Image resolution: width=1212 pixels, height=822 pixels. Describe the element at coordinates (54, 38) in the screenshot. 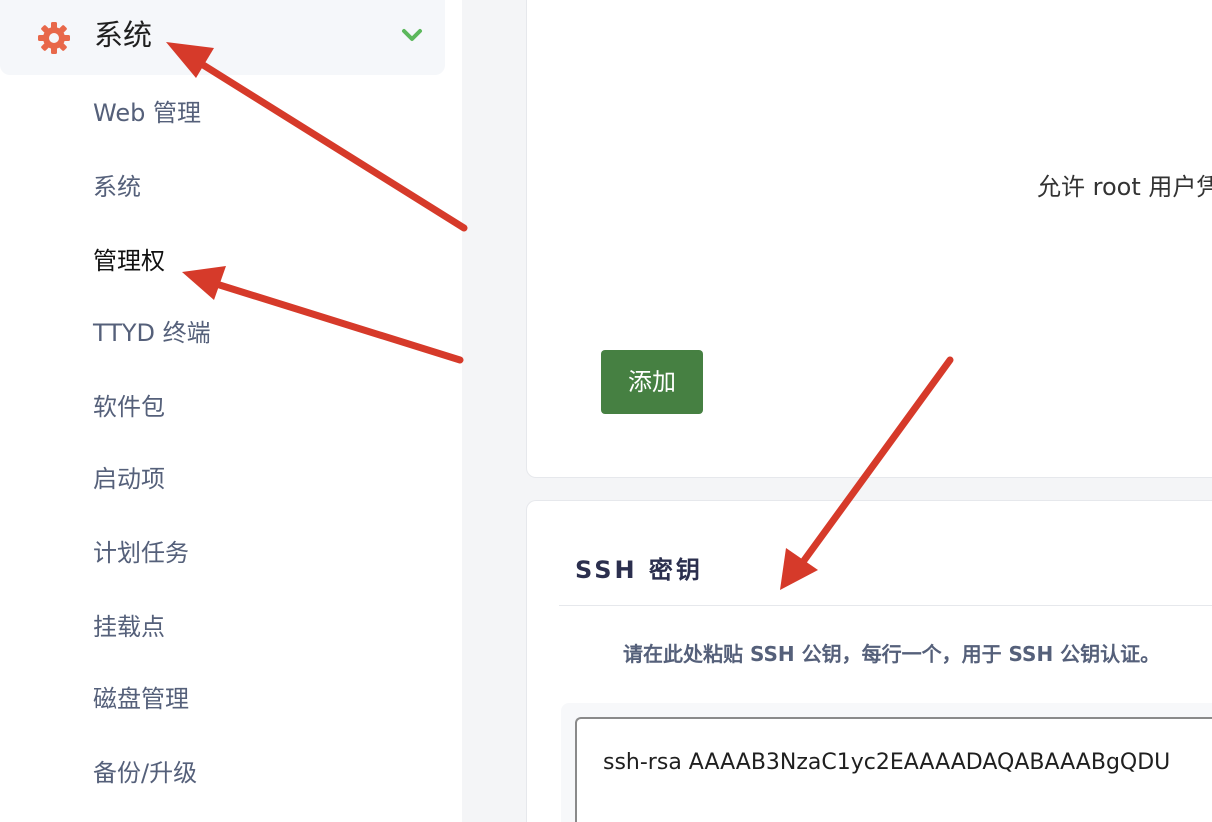

I see `gear-icon` at that location.